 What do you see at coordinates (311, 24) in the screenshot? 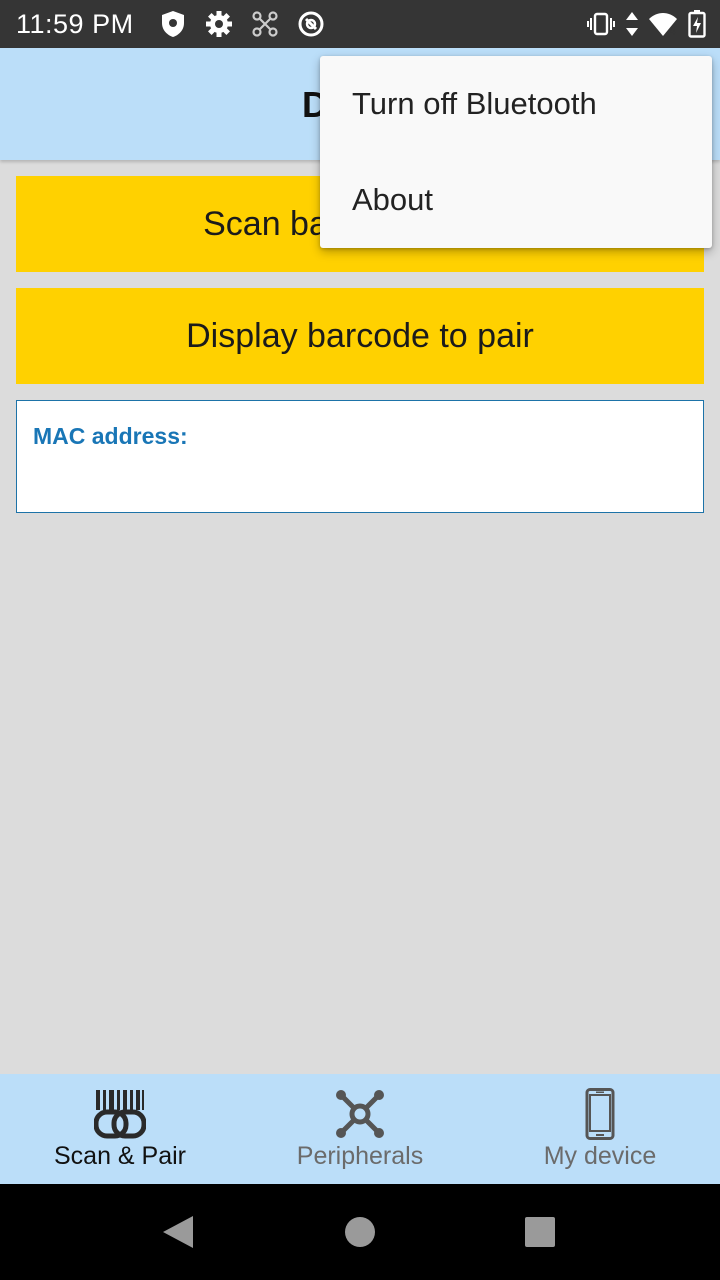
I see `sync-icon` at bounding box center [311, 24].